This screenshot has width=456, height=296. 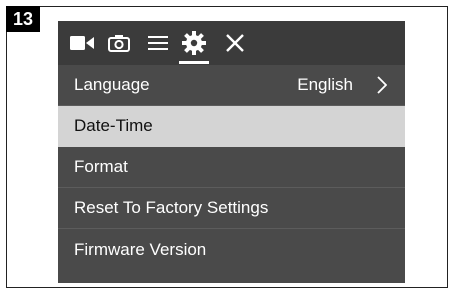 What do you see at coordinates (231, 249) in the screenshot?
I see `menu-item-firmware-version: Firmware Version` at bounding box center [231, 249].